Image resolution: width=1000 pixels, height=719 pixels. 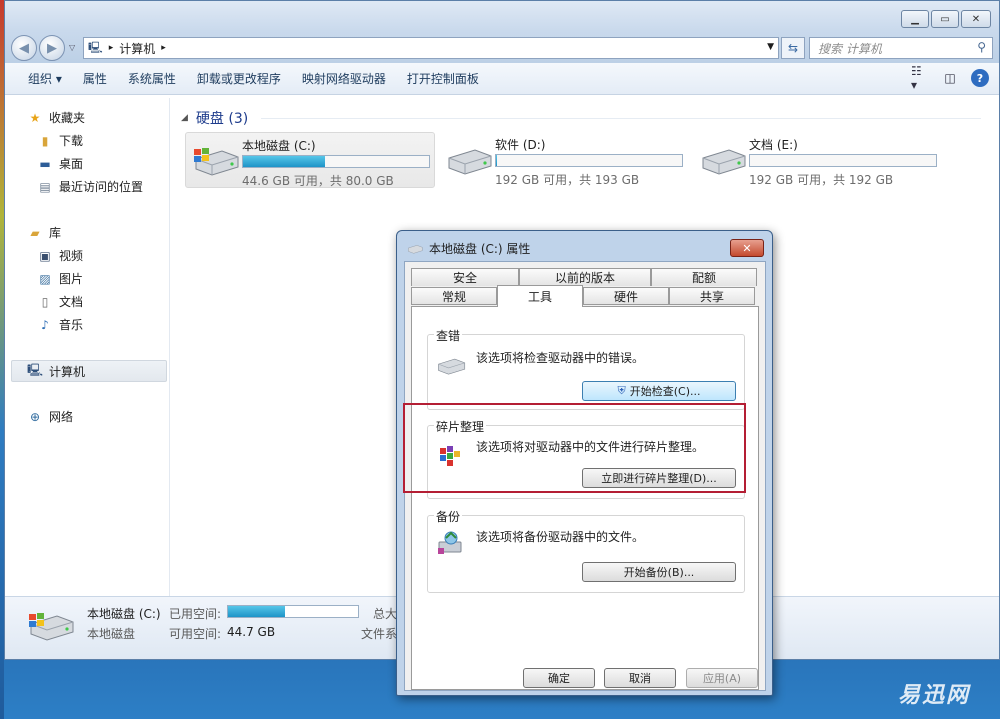 I want to click on tab-security: 安全, so click(x=465, y=277).